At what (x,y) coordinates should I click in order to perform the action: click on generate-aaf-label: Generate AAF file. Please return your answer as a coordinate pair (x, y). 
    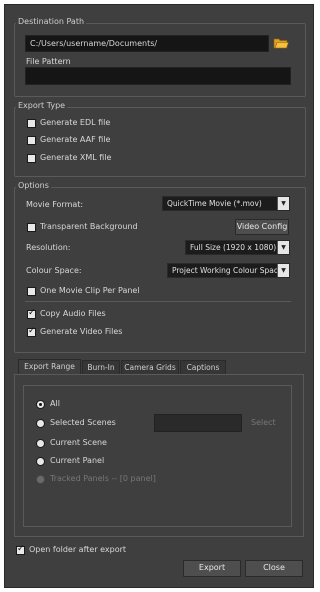
    Looking at the image, I should click on (75, 139).